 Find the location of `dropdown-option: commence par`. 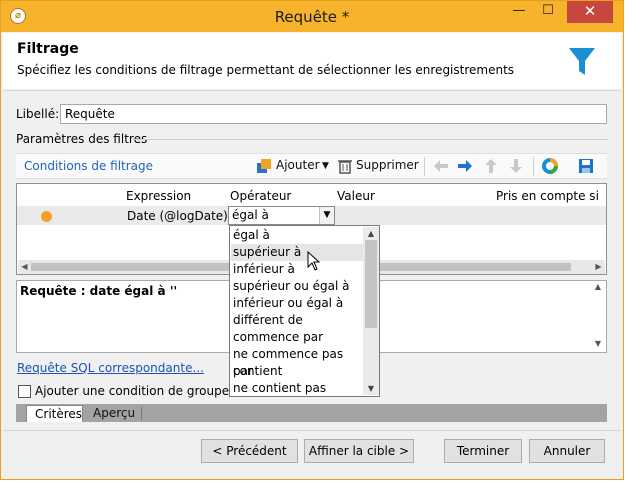

dropdown-option: commence par is located at coordinates (297, 337).